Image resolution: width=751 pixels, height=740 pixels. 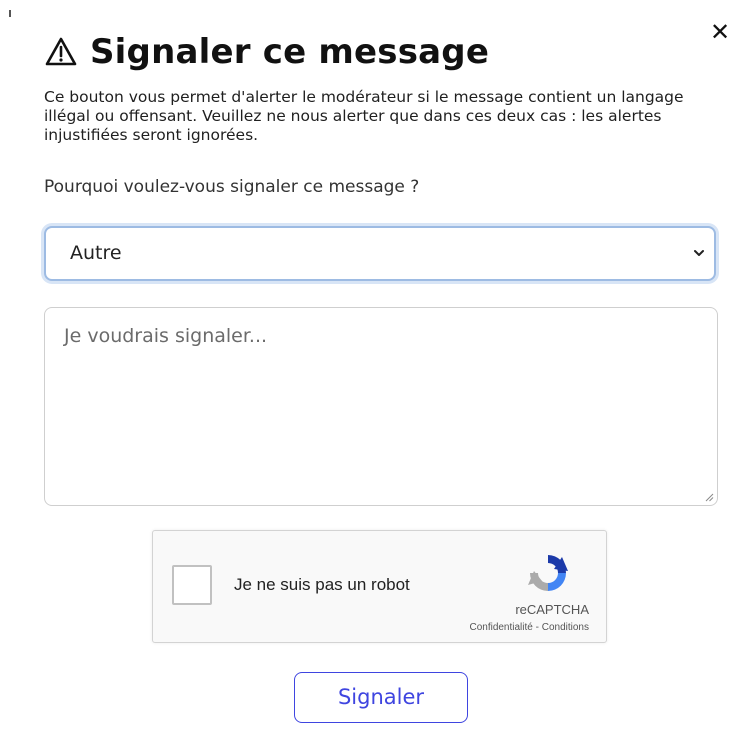 I want to click on recaptcha-label: Je ne suis pas un robot, so click(x=322, y=584).